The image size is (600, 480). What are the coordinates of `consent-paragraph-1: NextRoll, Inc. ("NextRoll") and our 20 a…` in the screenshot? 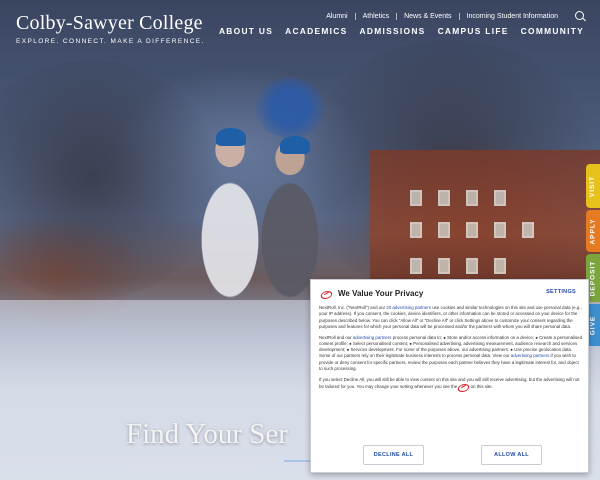 It's located at (451, 317).